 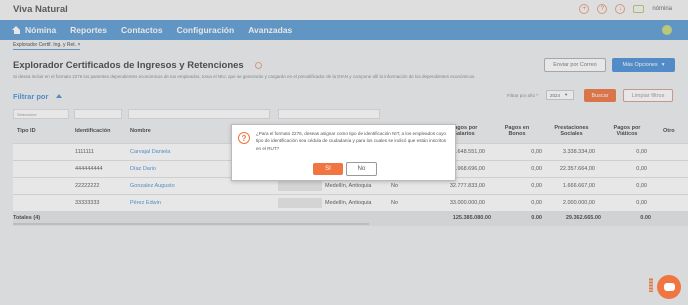 I want to click on confirm-no-button: No, so click(x=361, y=169).